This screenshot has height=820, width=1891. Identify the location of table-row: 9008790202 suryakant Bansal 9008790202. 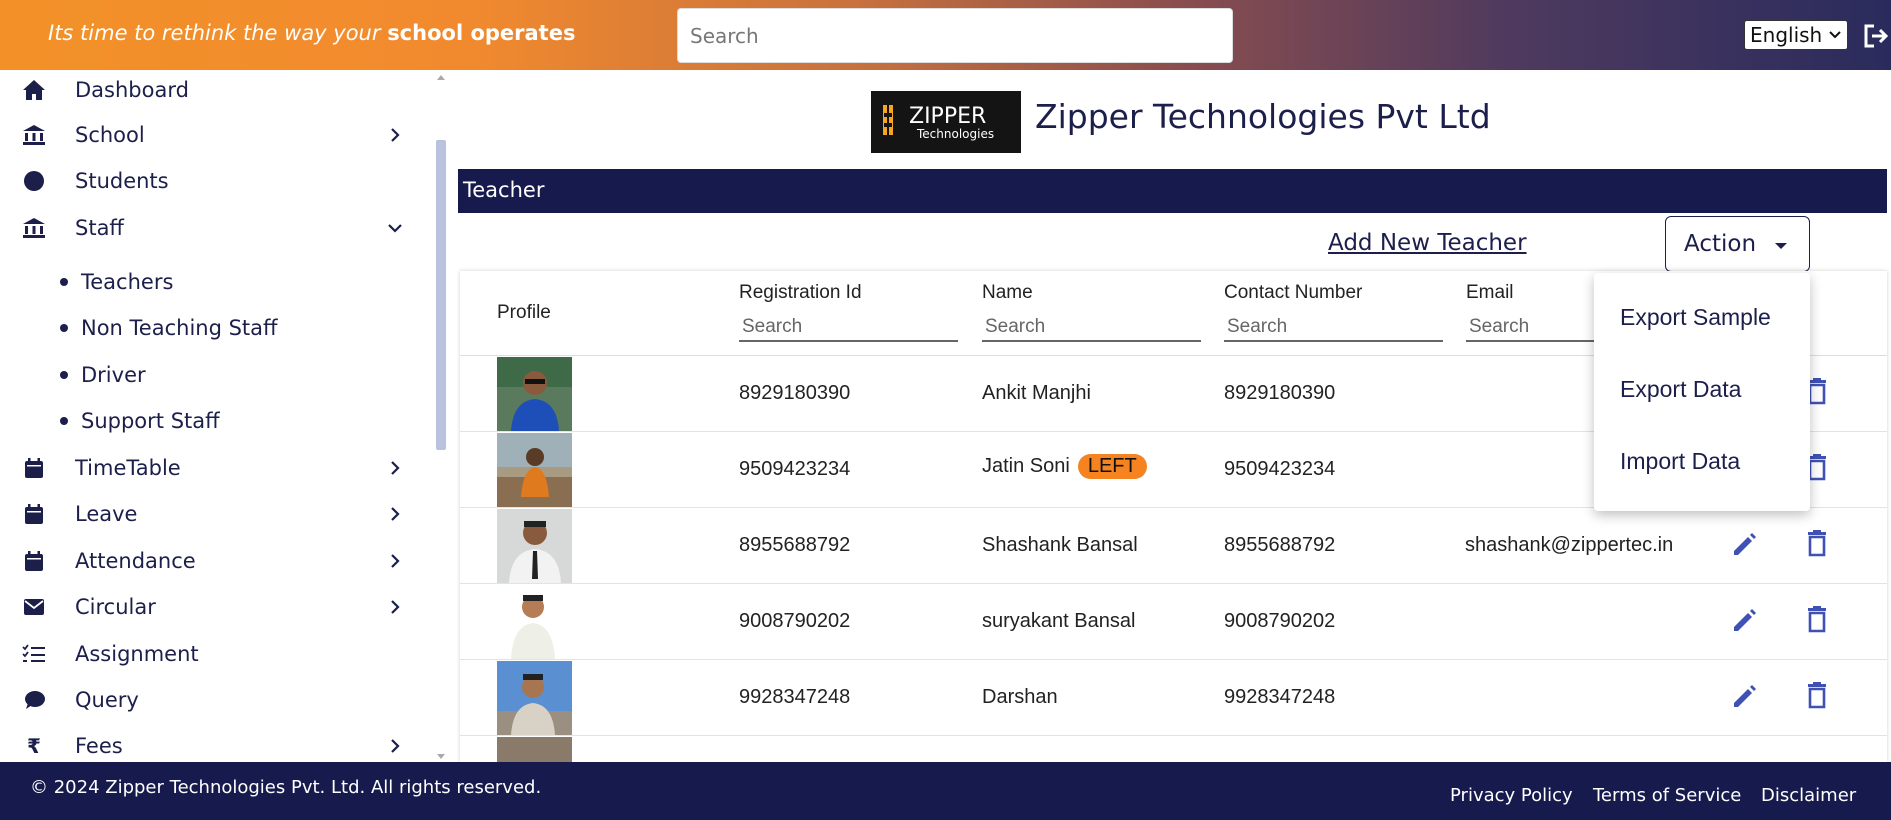
(1173, 622).